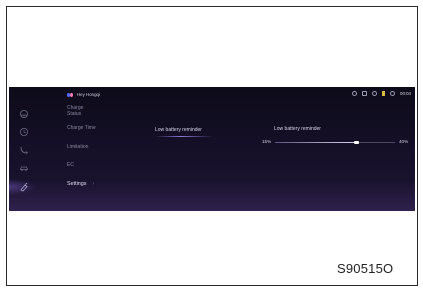 This screenshot has height=289, width=423. I want to click on signal-icon, so click(392, 93).